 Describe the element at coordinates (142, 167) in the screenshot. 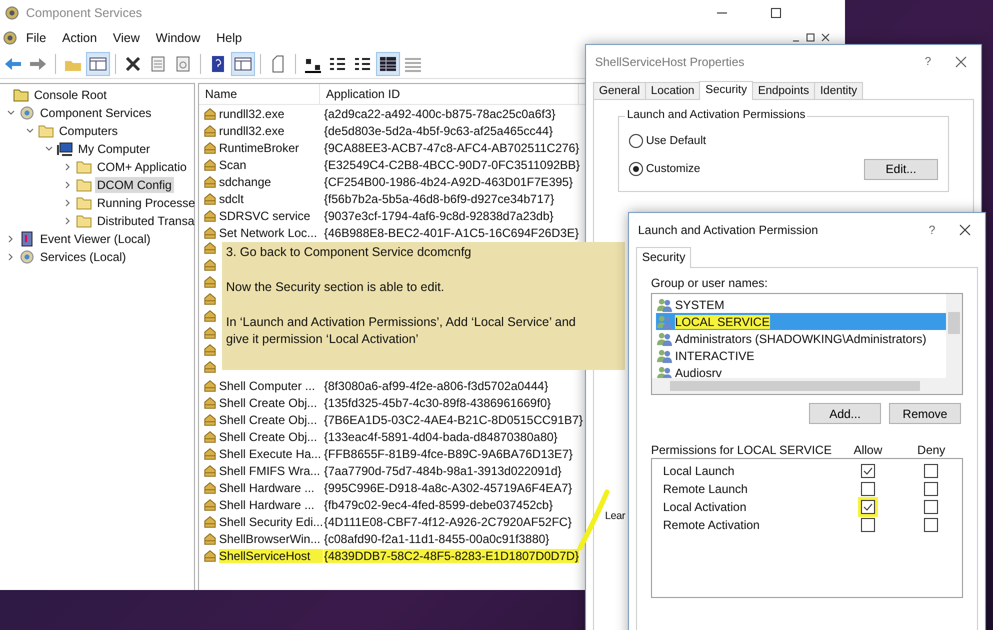

I see `tree-item: COM+ Applicatio` at that location.